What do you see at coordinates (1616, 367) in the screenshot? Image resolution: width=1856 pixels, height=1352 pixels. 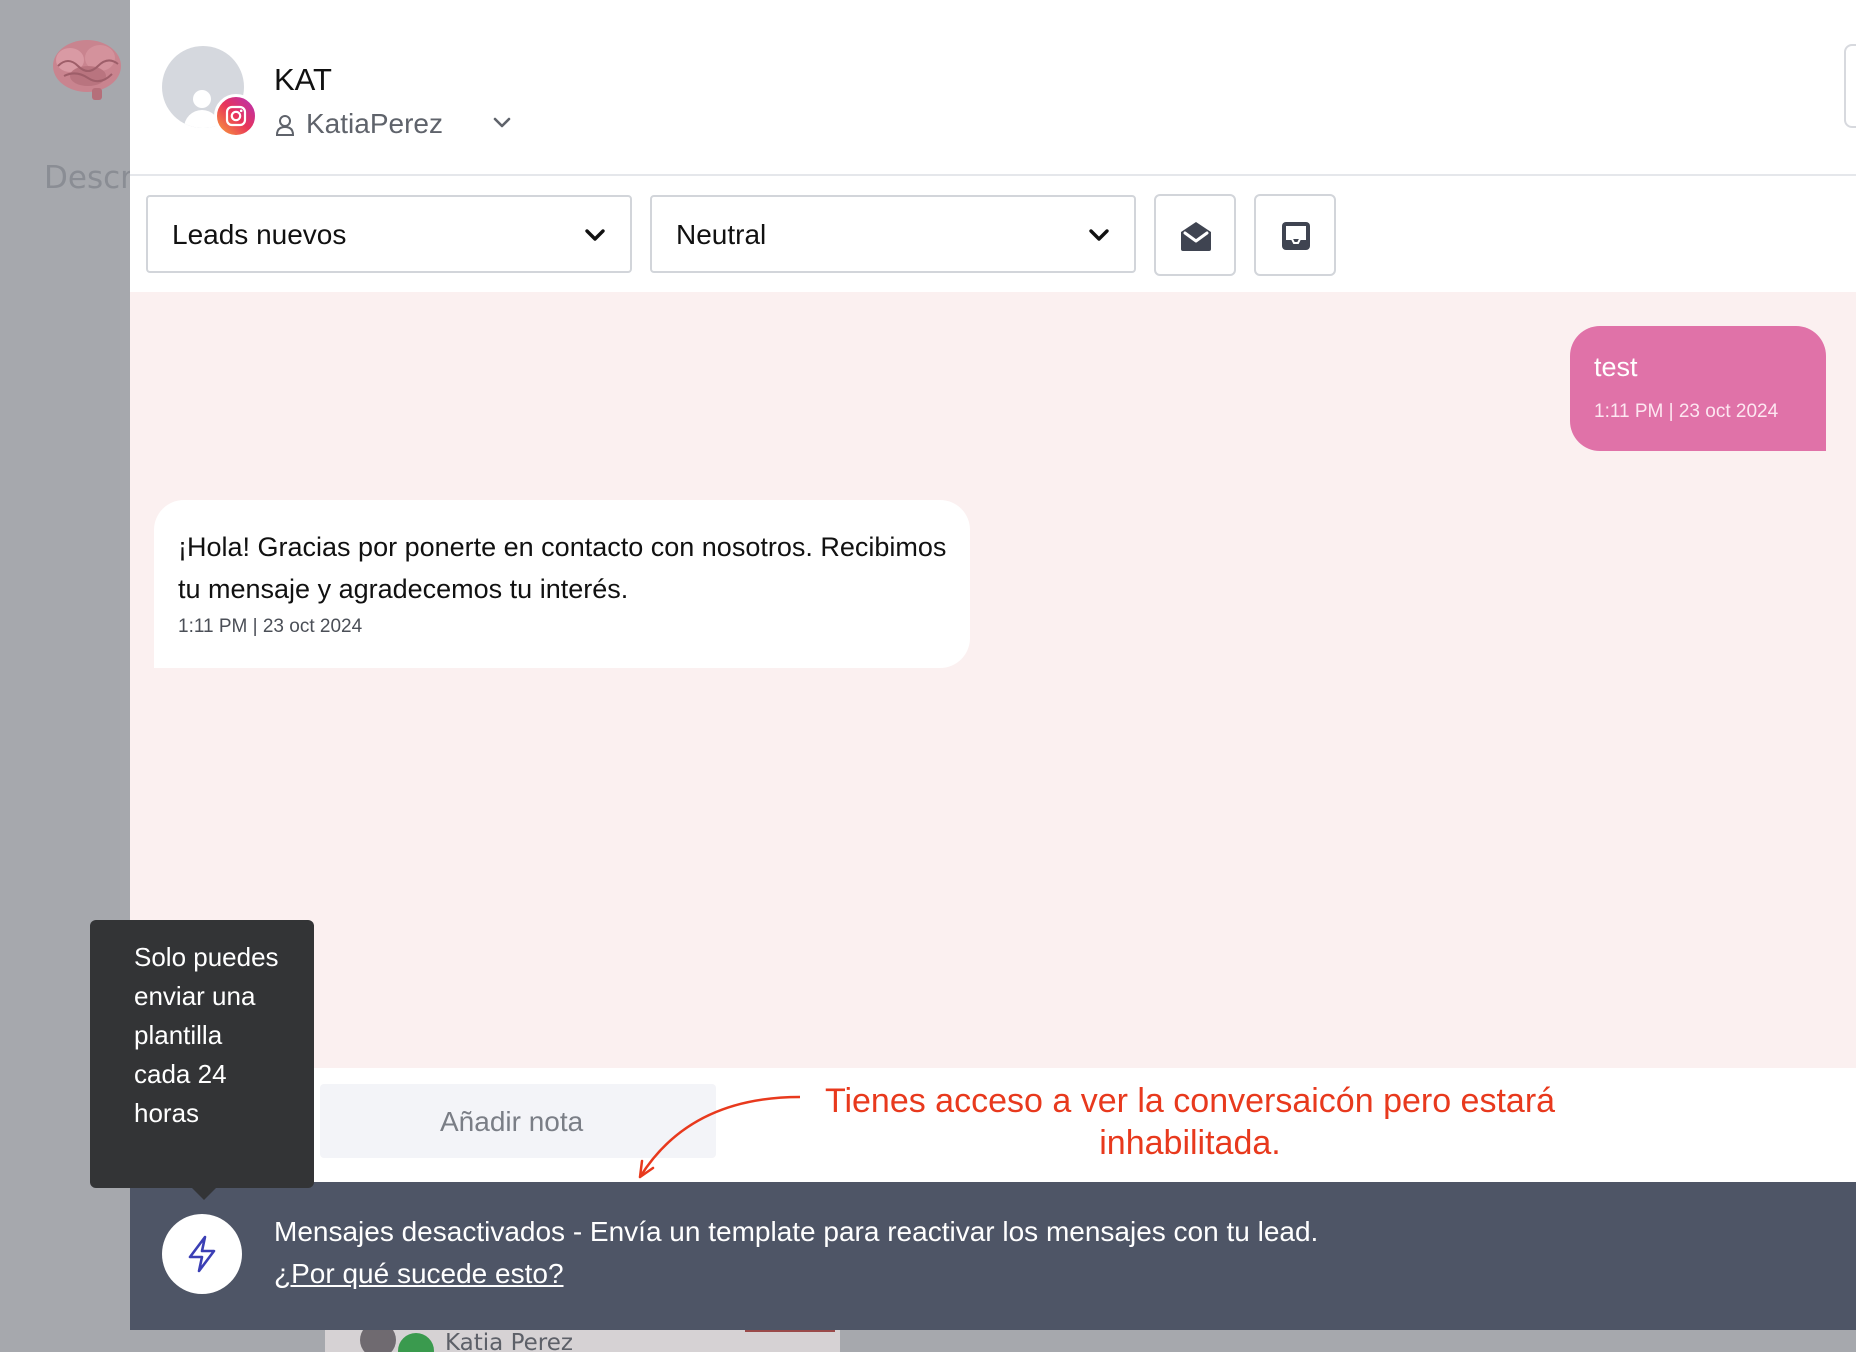 I see `message-text: test` at bounding box center [1616, 367].